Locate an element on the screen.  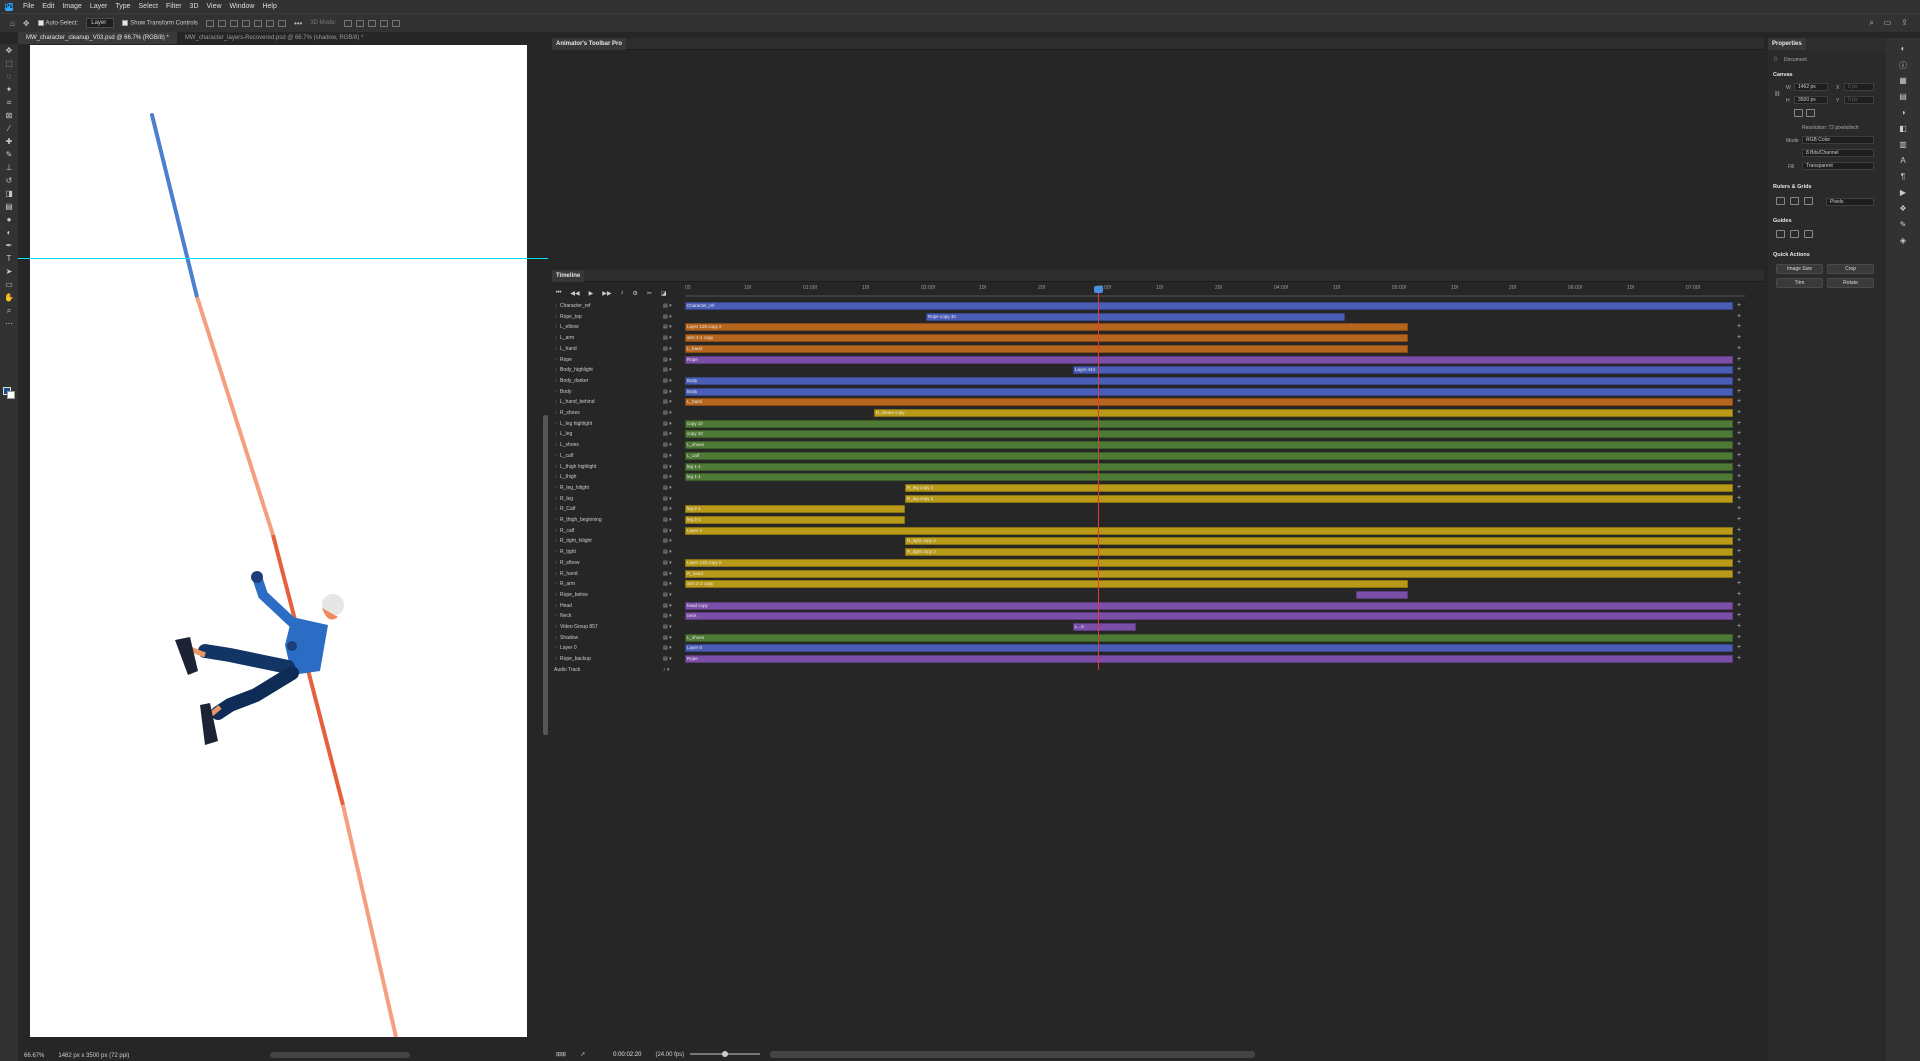
lasso-tool-icon: ◌ is located at coordinates (9, 76).